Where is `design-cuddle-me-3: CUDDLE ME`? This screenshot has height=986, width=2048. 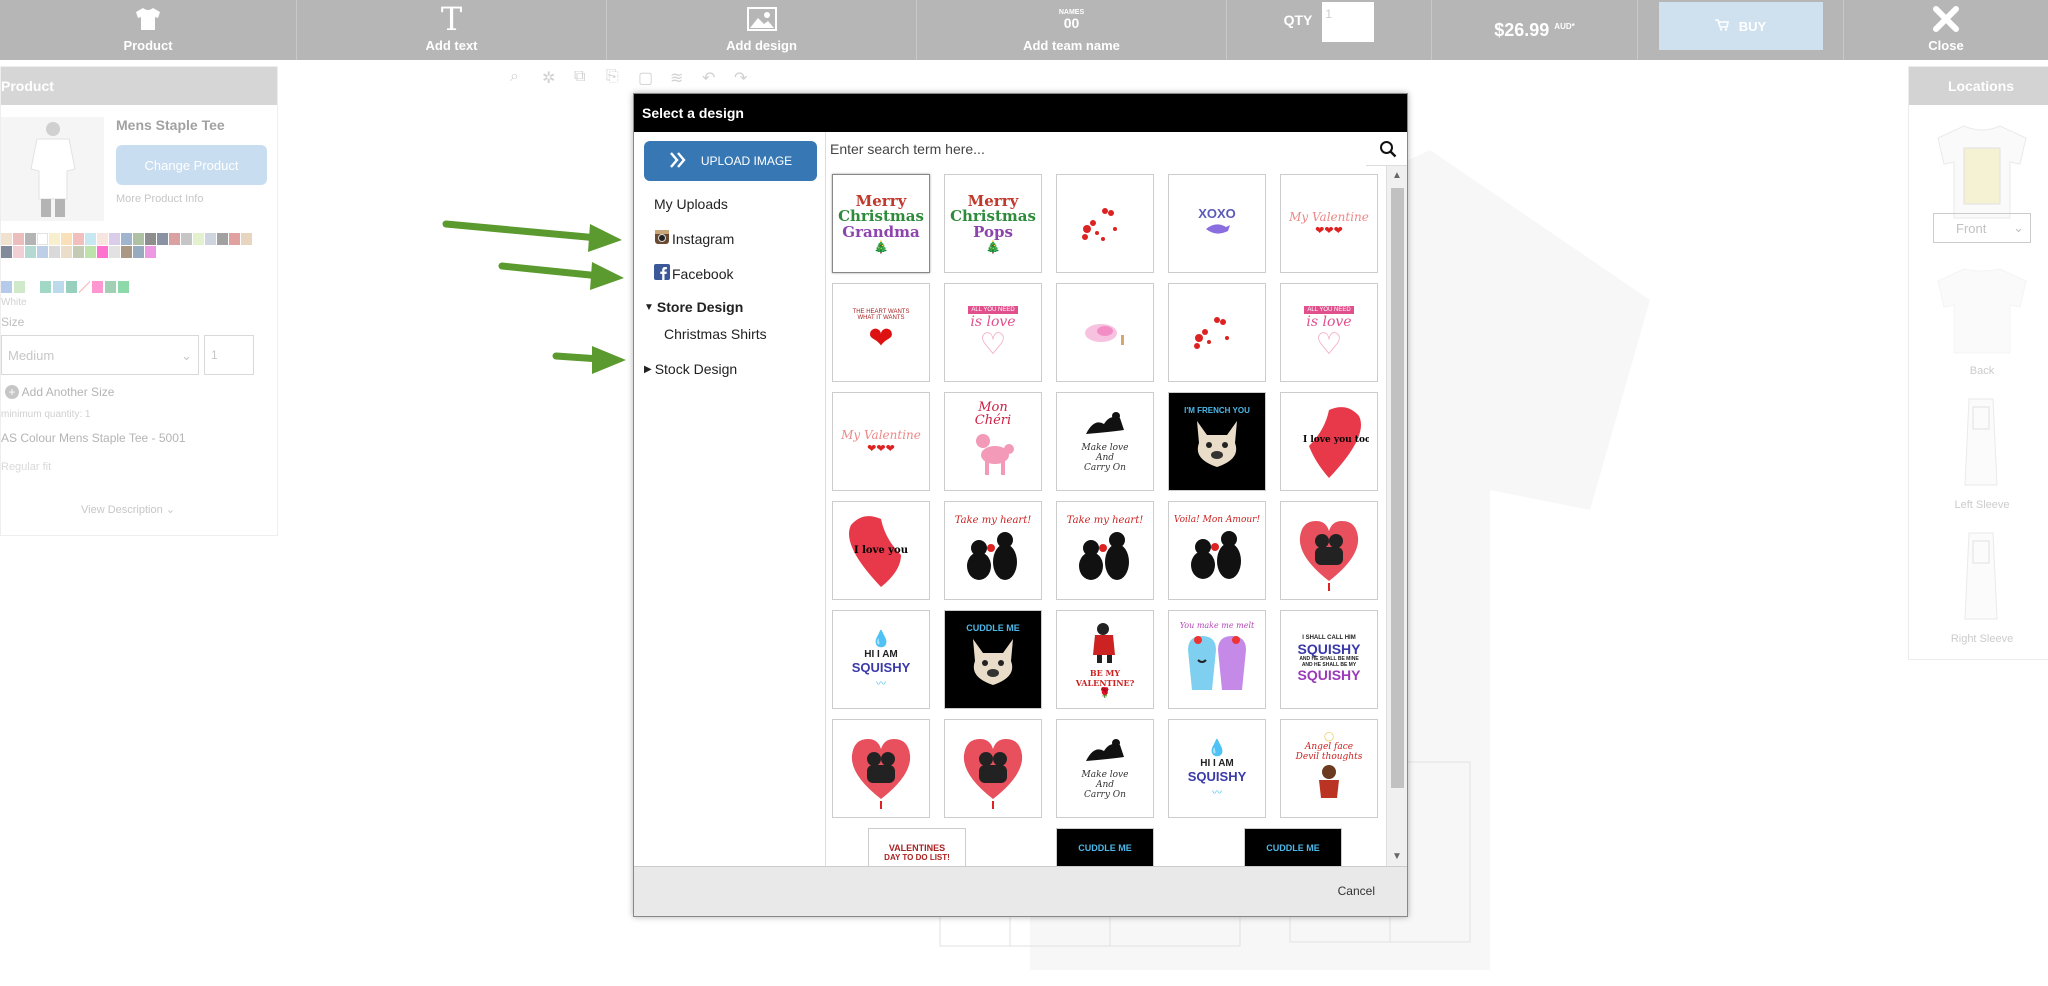
design-cuddle-me-3: CUDDLE ME is located at coordinates (1293, 847).